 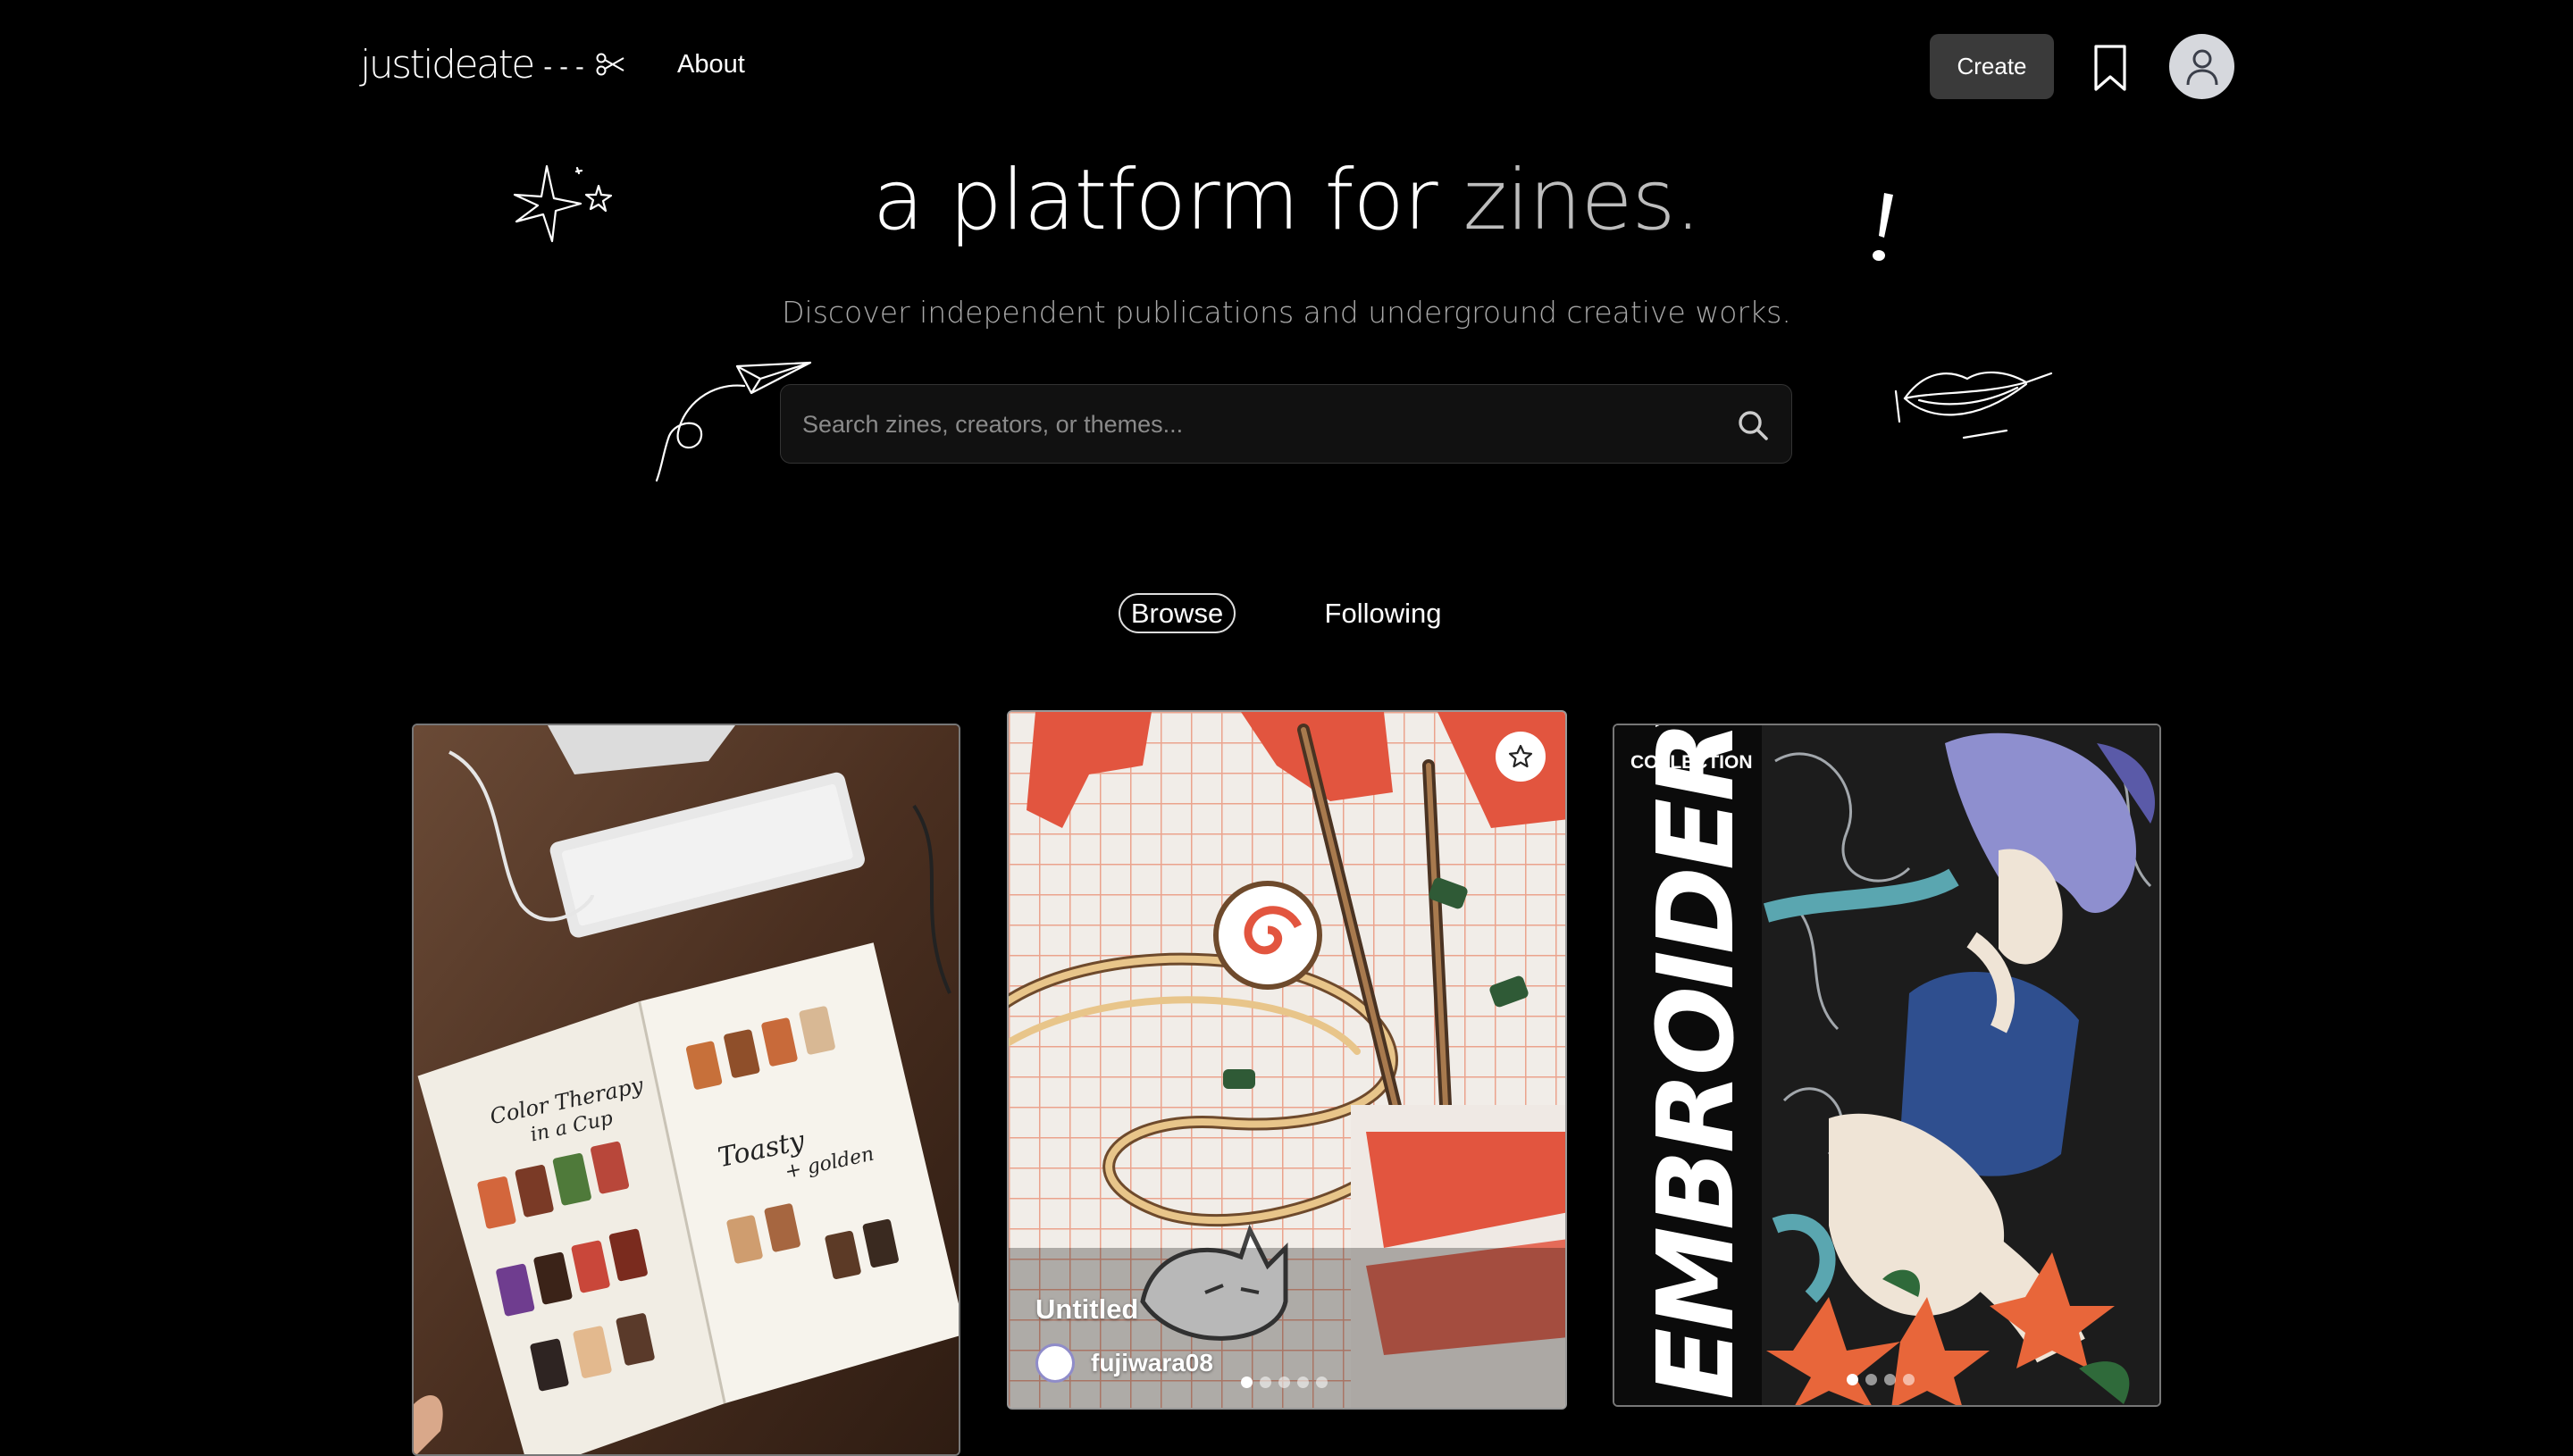 What do you see at coordinates (1973, 405) in the screenshot?
I see `lips-doodle-icon` at bounding box center [1973, 405].